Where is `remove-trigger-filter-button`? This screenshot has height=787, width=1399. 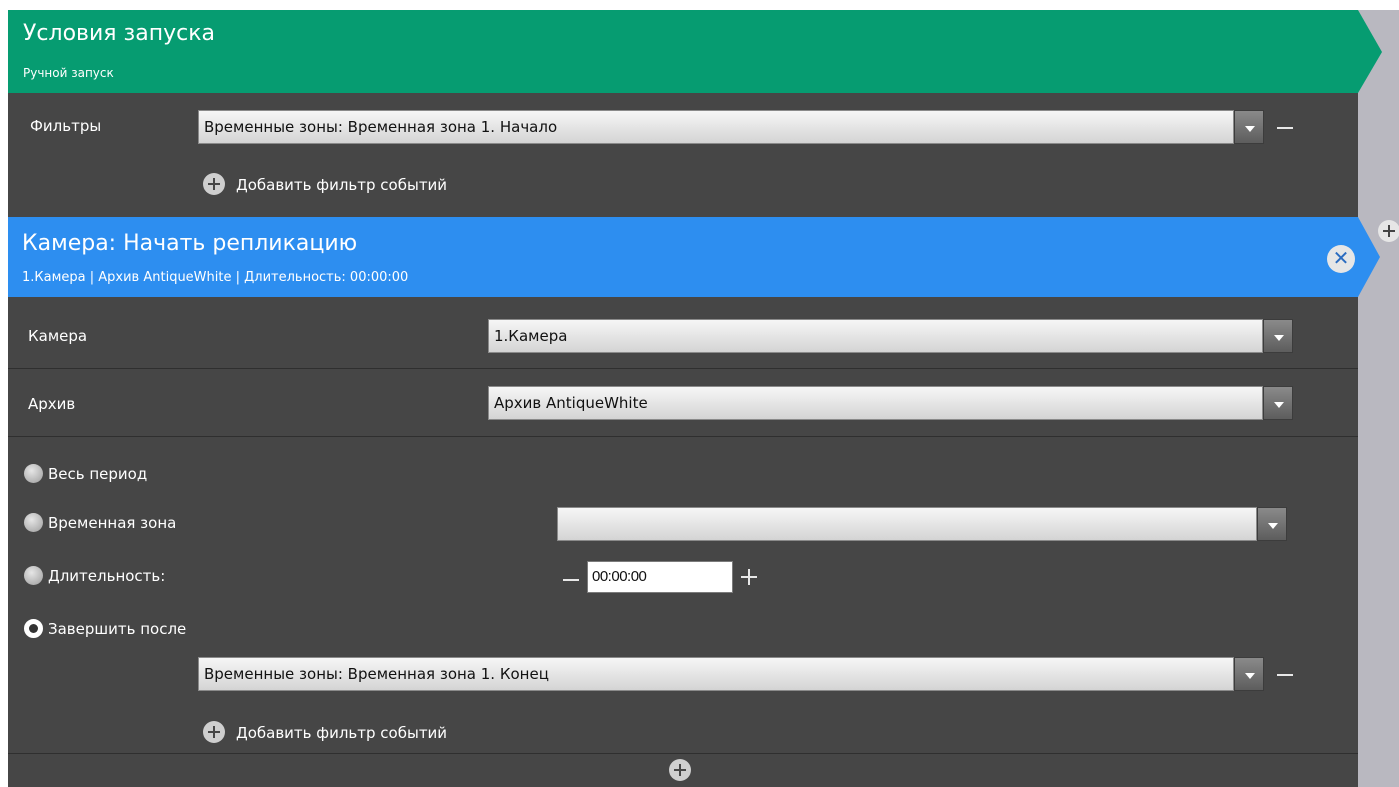 remove-trigger-filter-button is located at coordinates (1285, 128).